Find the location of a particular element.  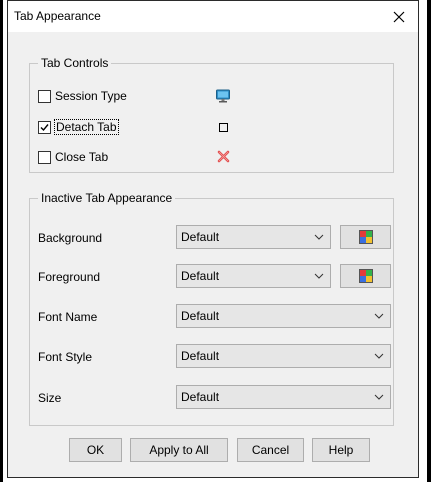

foreground-select: Default is located at coordinates (253, 276).